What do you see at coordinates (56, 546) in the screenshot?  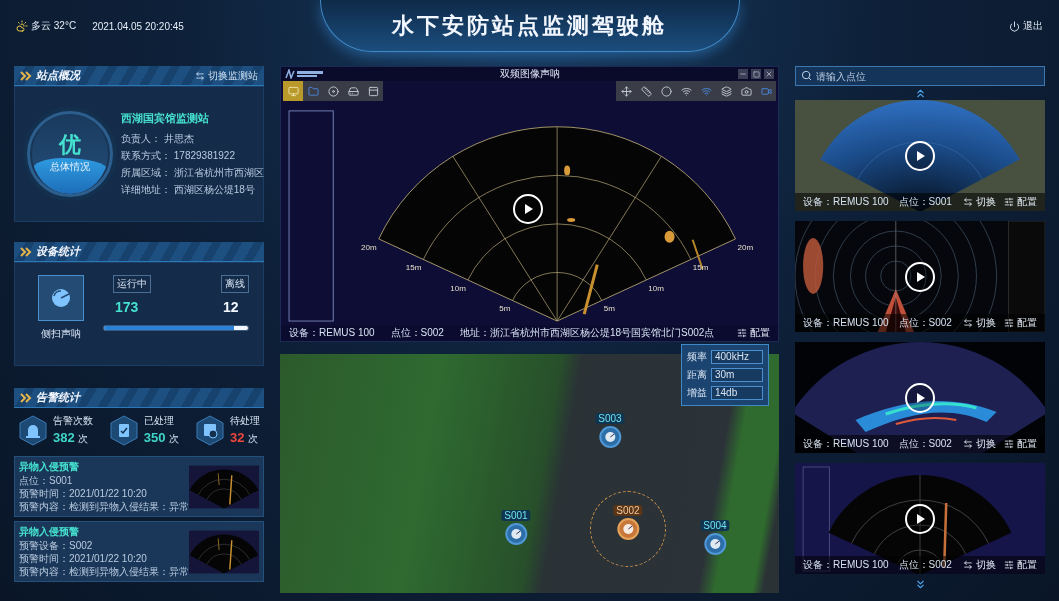 I see `alert-text: 预警设备：S002` at bounding box center [56, 546].